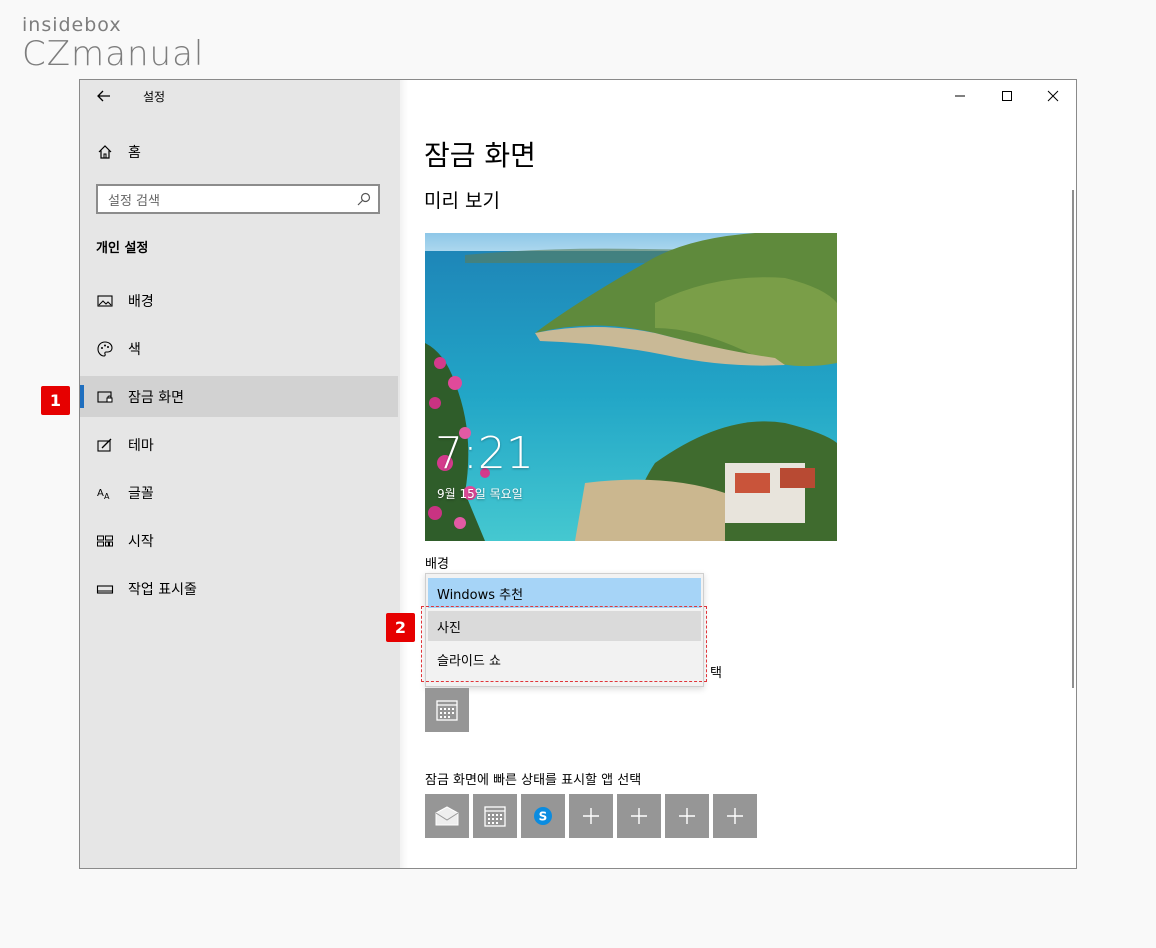  What do you see at coordinates (1073, 439) in the screenshot?
I see `scrollbar` at bounding box center [1073, 439].